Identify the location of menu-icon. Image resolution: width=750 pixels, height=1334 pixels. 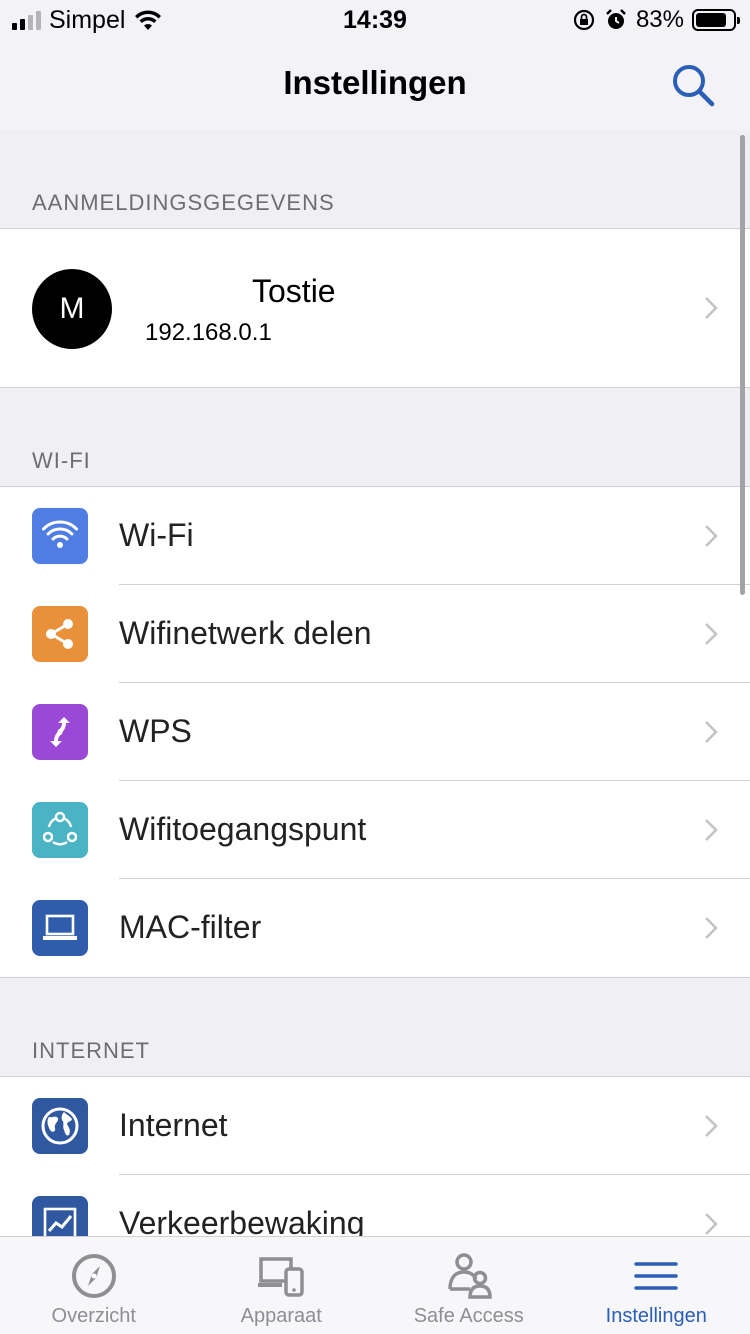
(656, 1276).